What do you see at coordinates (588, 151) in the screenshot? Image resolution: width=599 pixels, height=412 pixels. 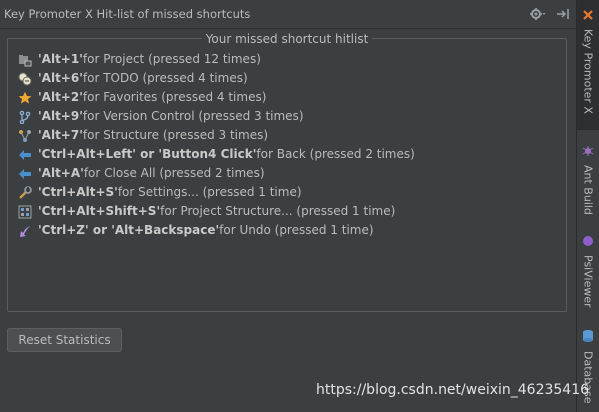 I see `ant-icon` at bounding box center [588, 151].